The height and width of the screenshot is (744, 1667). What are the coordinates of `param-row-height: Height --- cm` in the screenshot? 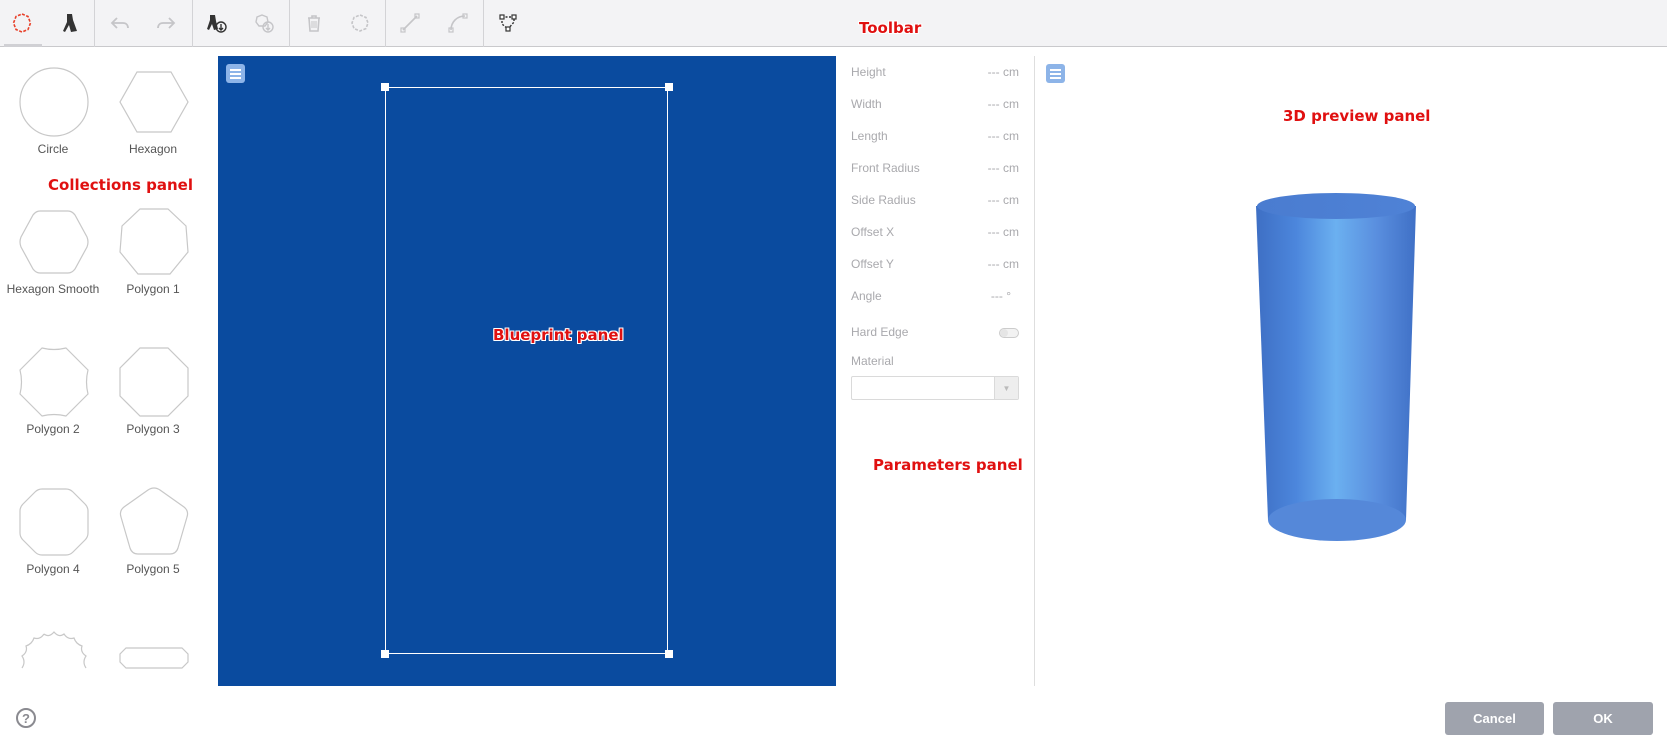 It's located at (935, 72).